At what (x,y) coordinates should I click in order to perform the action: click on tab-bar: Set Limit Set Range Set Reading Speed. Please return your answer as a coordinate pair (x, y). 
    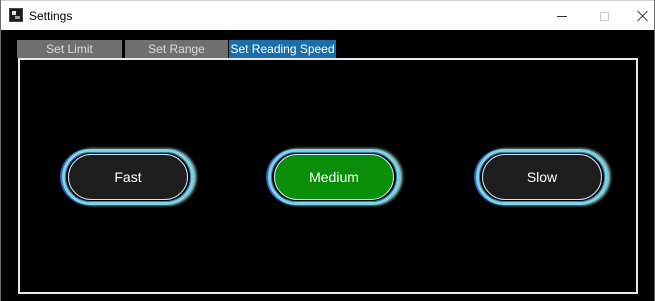
    Looking at the image, I should click on (327, 44).